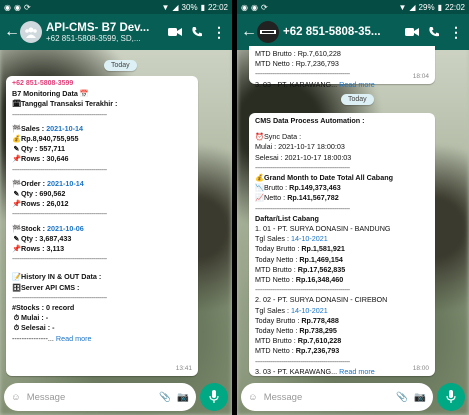  I want to click on contact-avatar, so click(268, 32).